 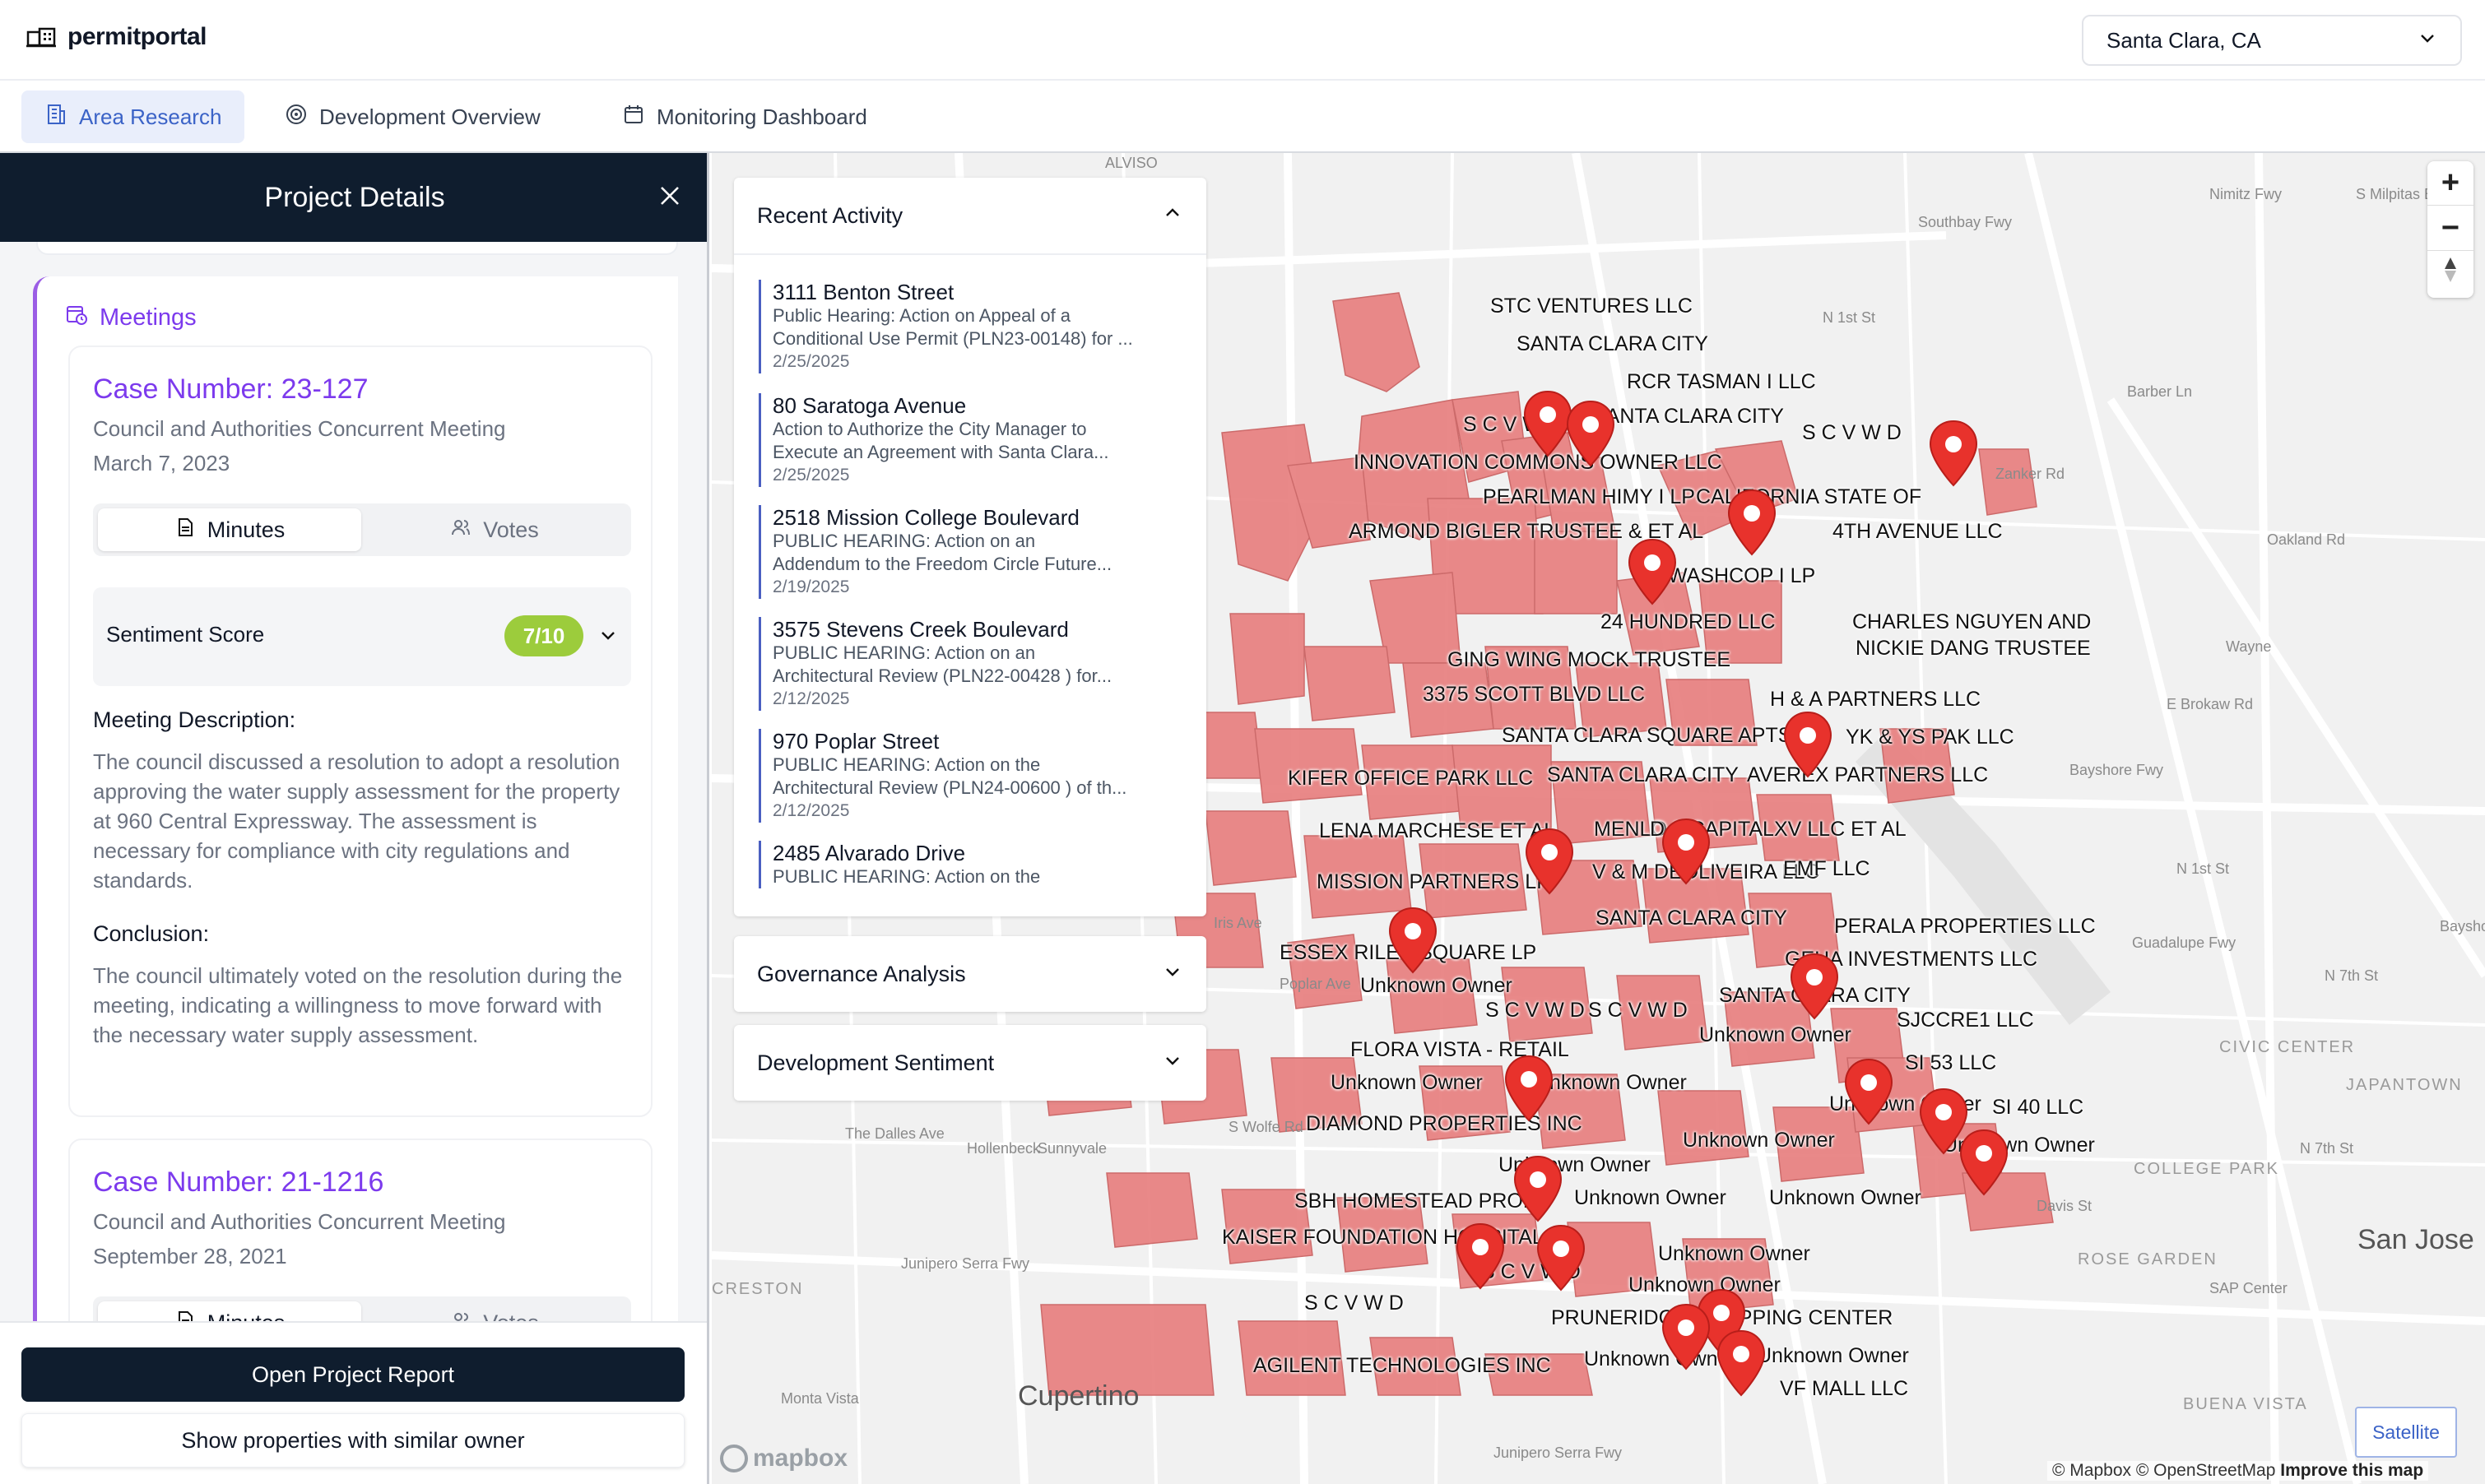 I want to click on tab-label: Monitoring Dashboard, so click(x=762, y=117).